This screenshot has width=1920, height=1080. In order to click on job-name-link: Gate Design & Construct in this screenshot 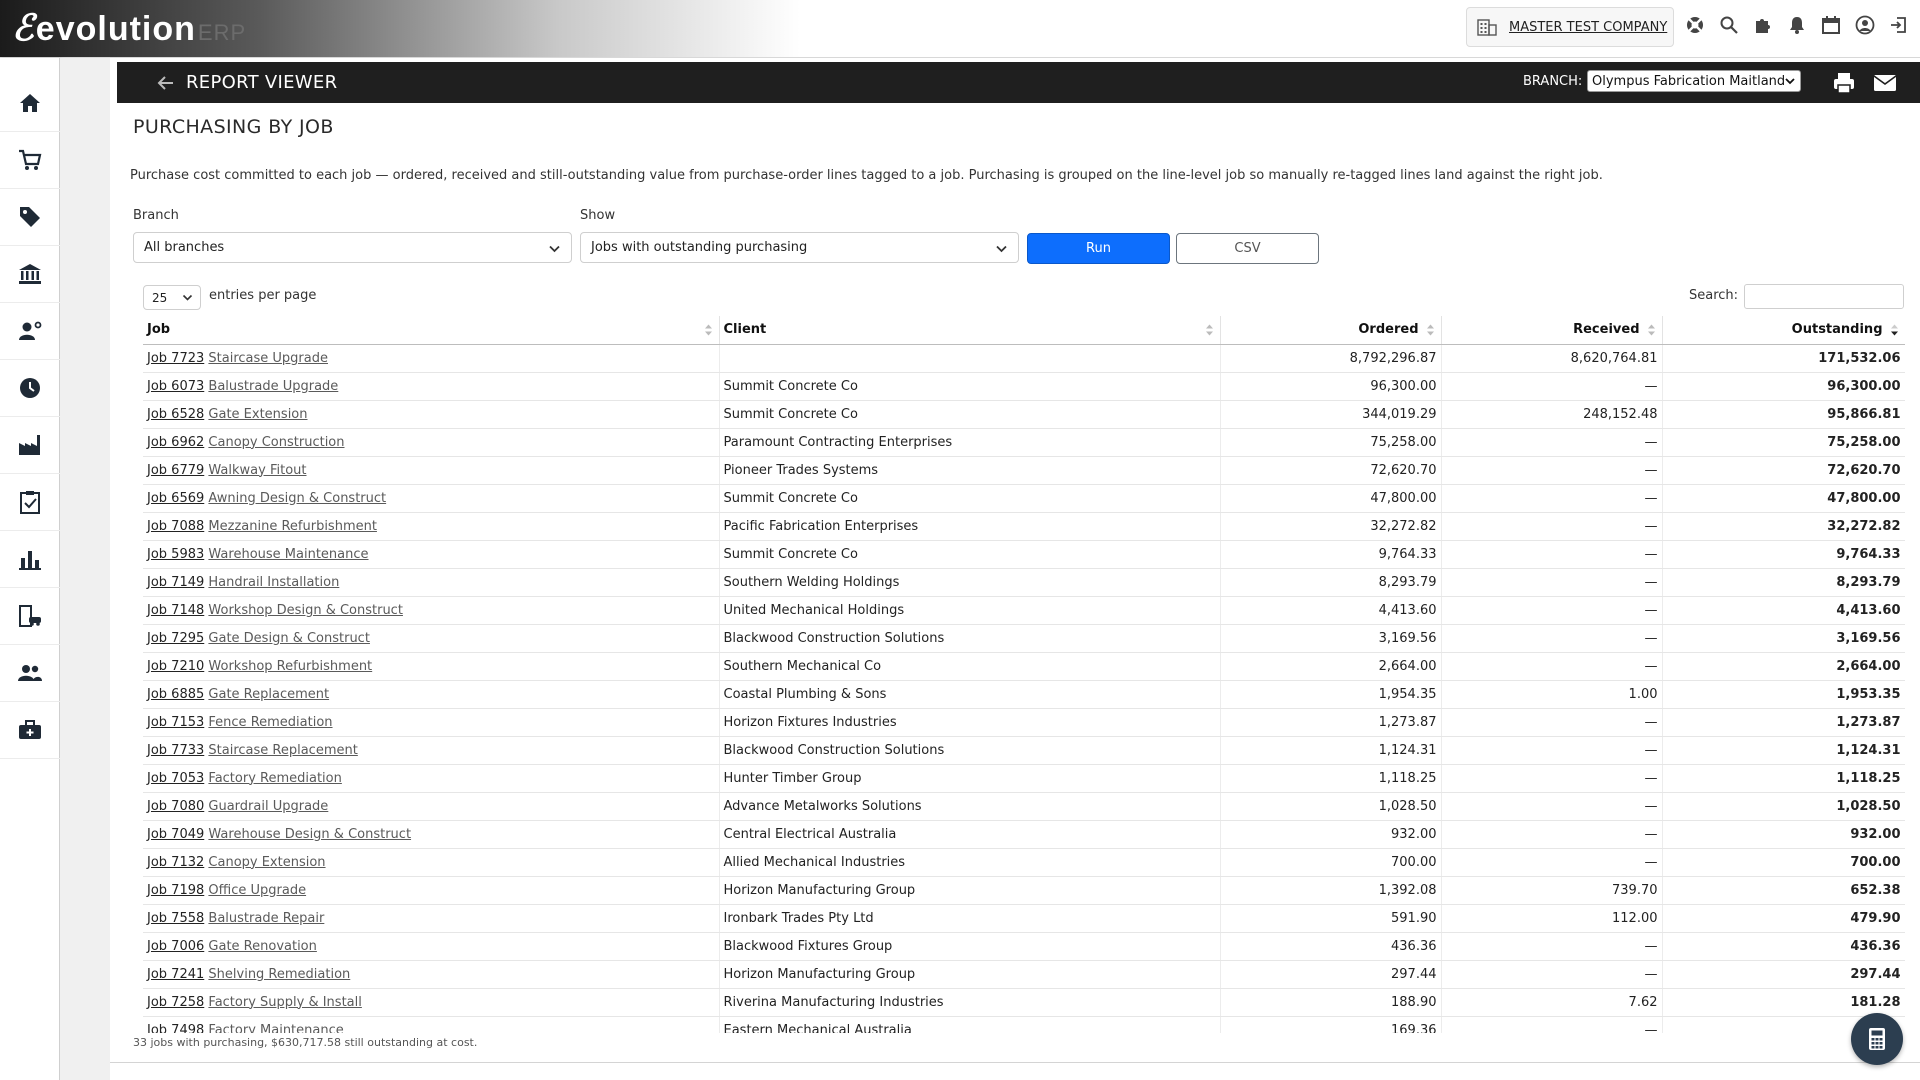, I will do `click(289, 638)`.